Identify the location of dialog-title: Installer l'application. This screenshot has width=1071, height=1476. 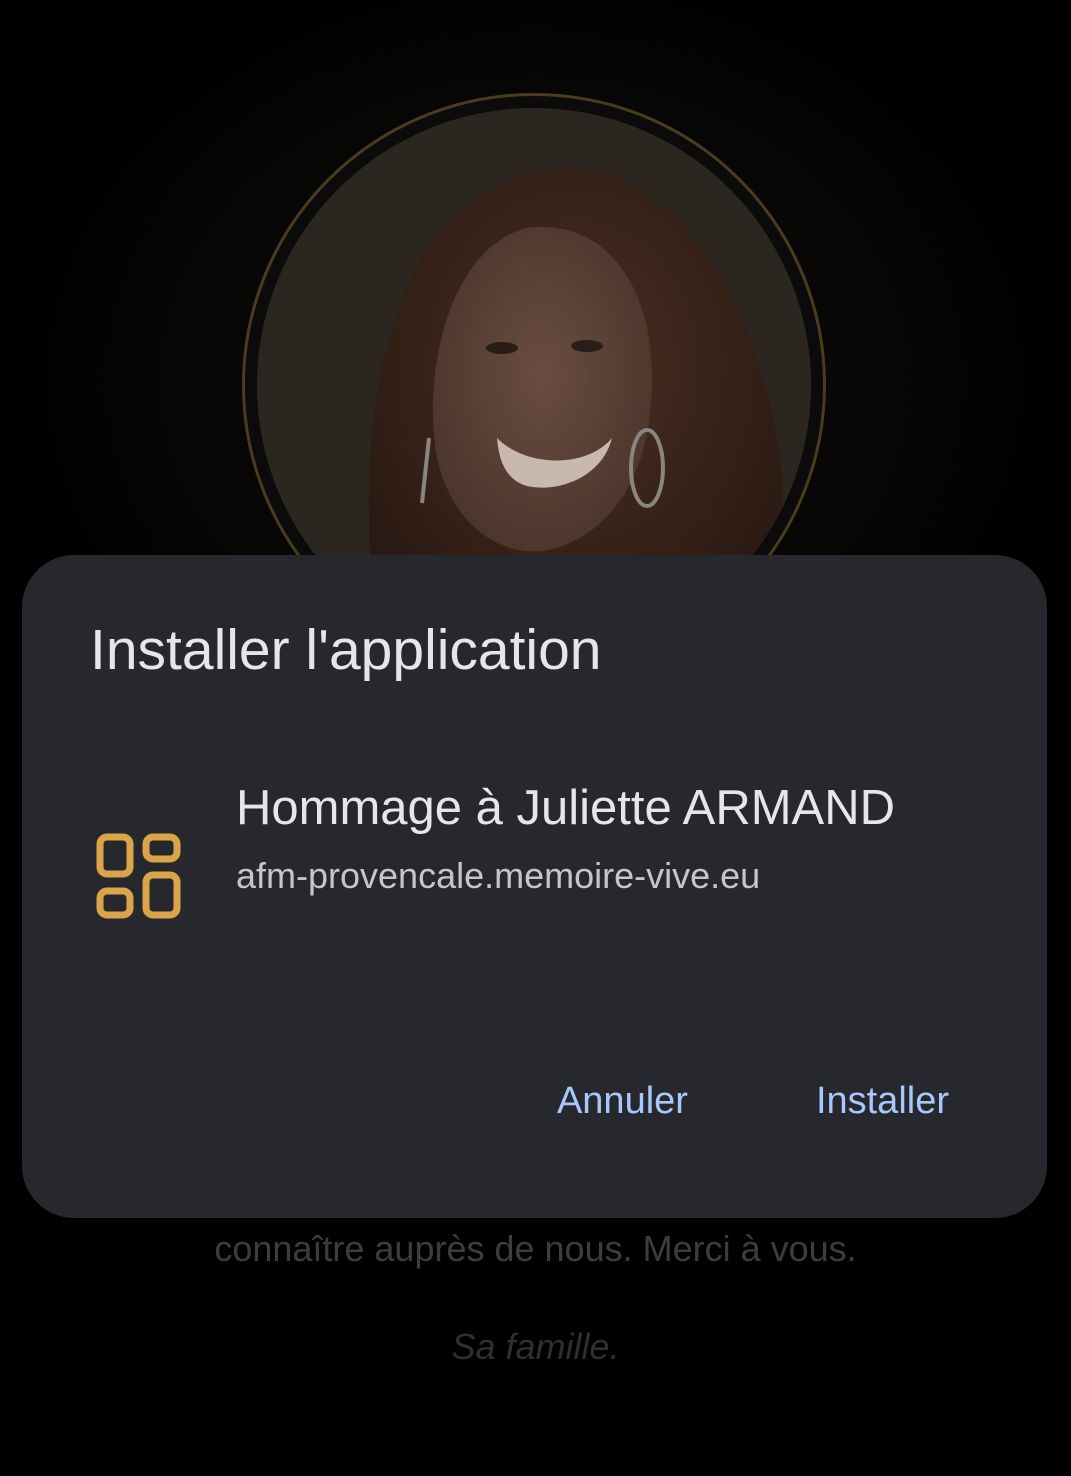
(346, 650).